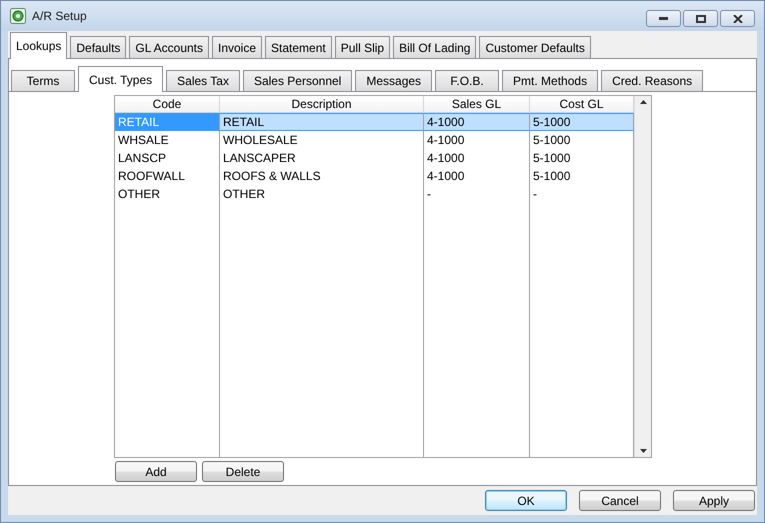 This screenshot has width=765, height=523. I want to click on tab: F.O.B., so click(467, 80).